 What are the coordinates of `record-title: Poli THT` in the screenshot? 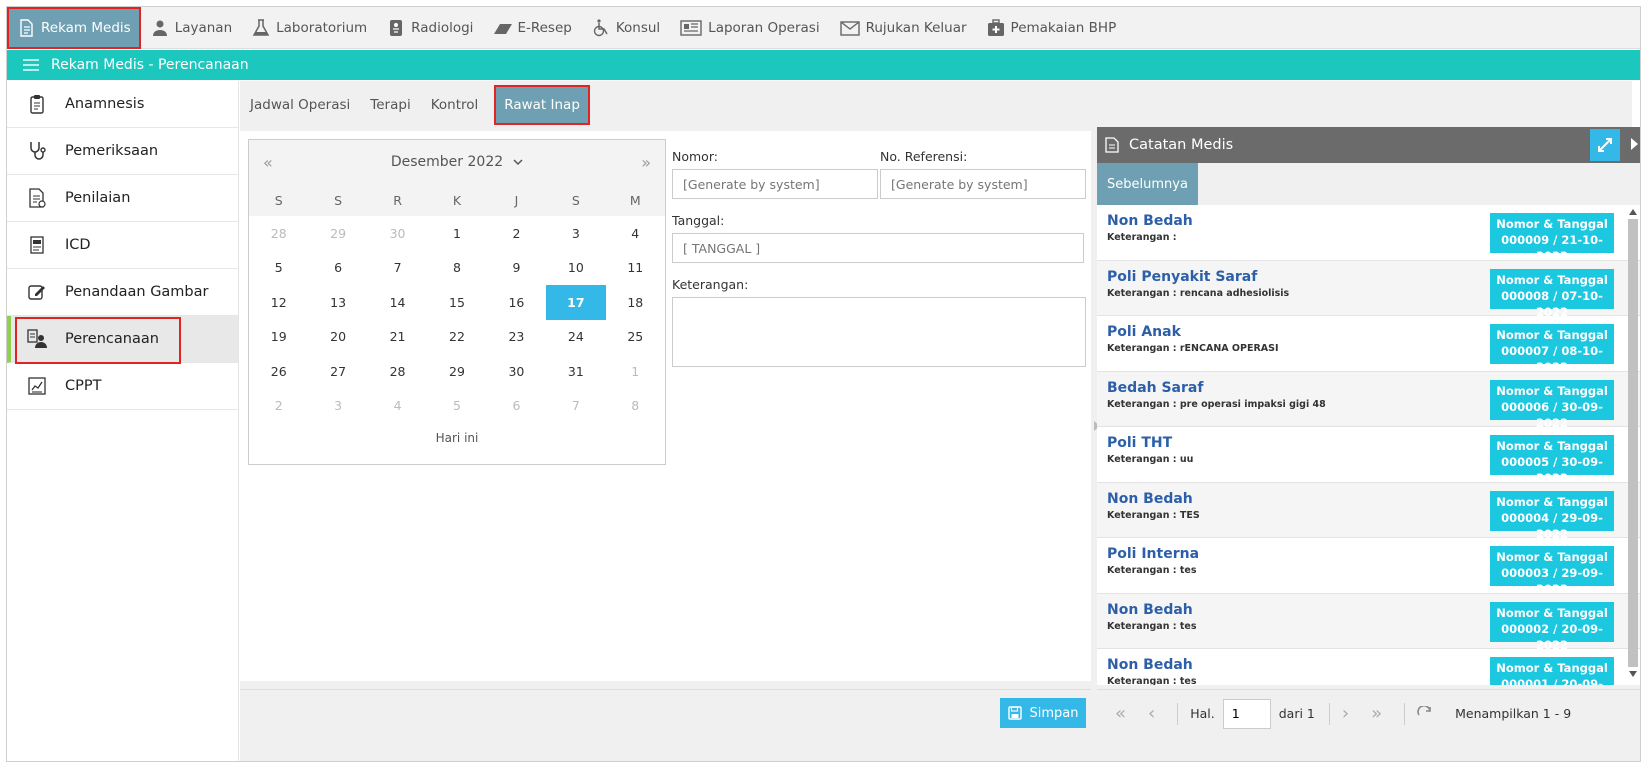 It's located at (1139, 443).